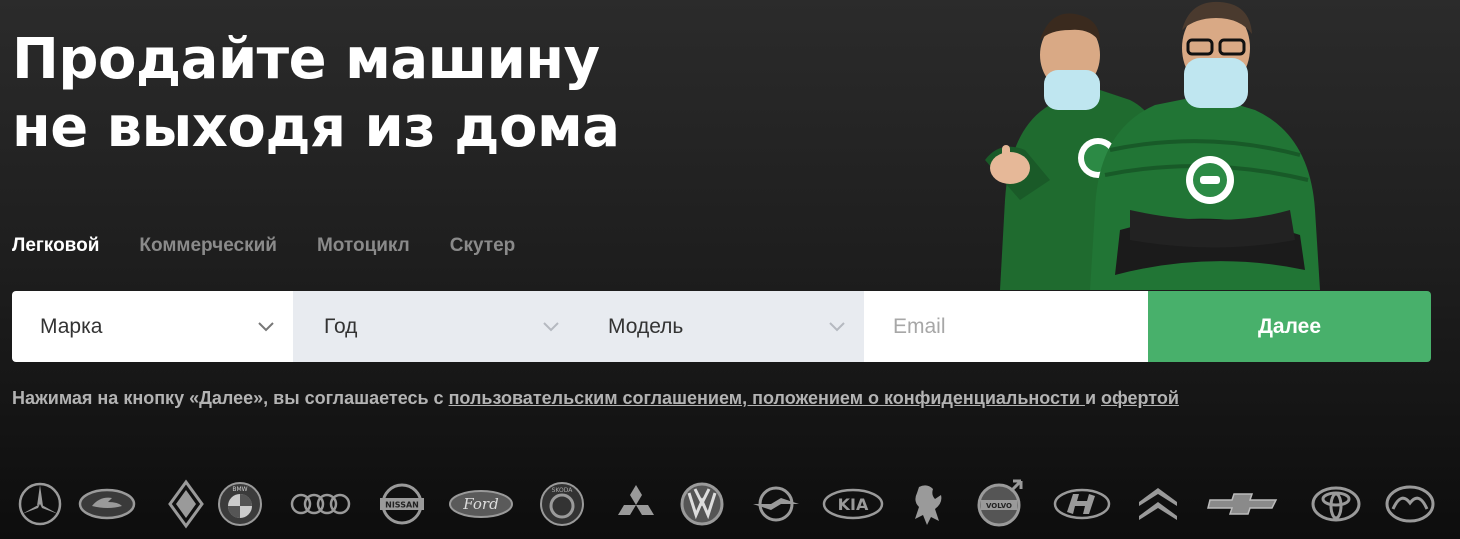 The image size is (1460, 539). I want to click on nissan-logo-icon: NISSAN, so click(402, 504).